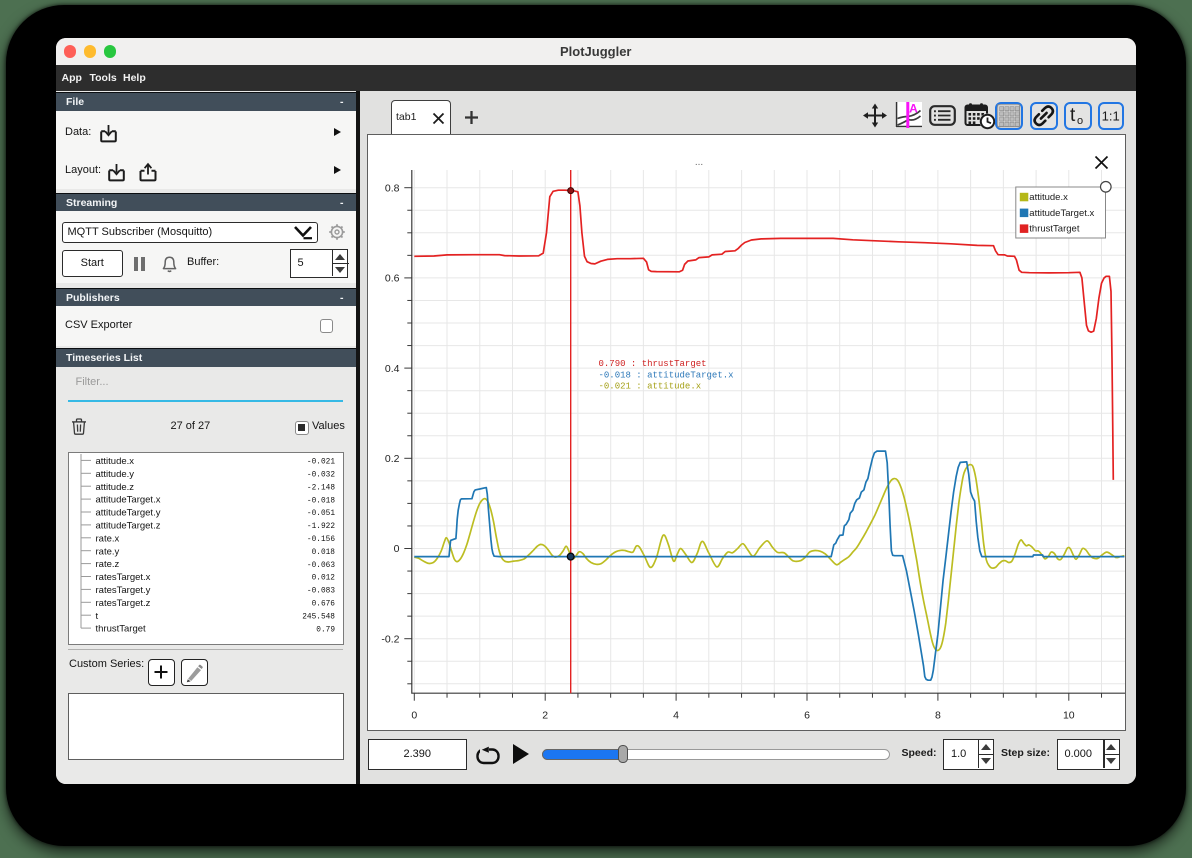 Image resolution: width=1192 pixels, height=858 pixels. I want to click on svg-text: 1:1, so click(1111, 116).